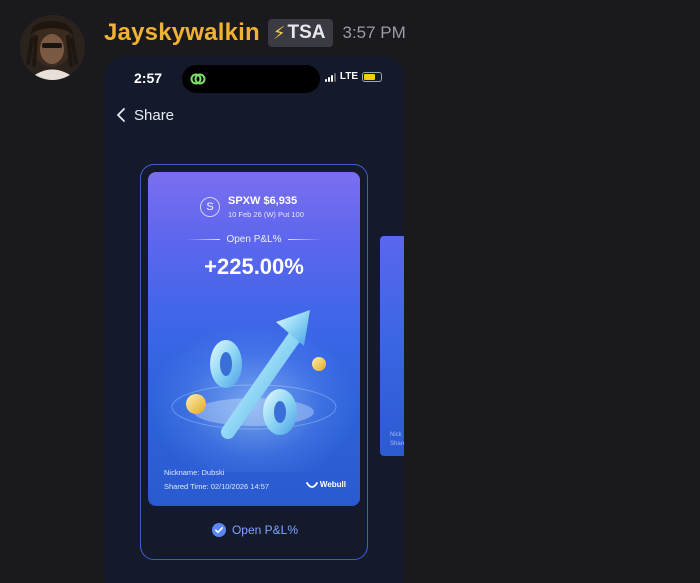 This screenshot has width=700, height=583. Describe the element at coordinates (254, 374) in the screenshot. I see `percent-arrow-illustration` at that location.